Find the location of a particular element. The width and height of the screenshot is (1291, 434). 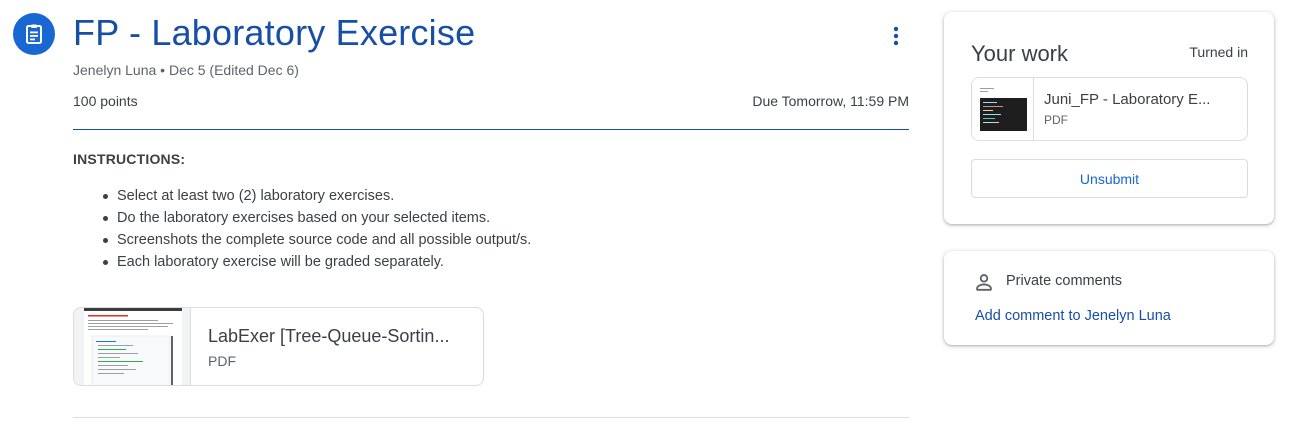

unsubmit-button: Unsubmit is located at coordinates (1109, 178).